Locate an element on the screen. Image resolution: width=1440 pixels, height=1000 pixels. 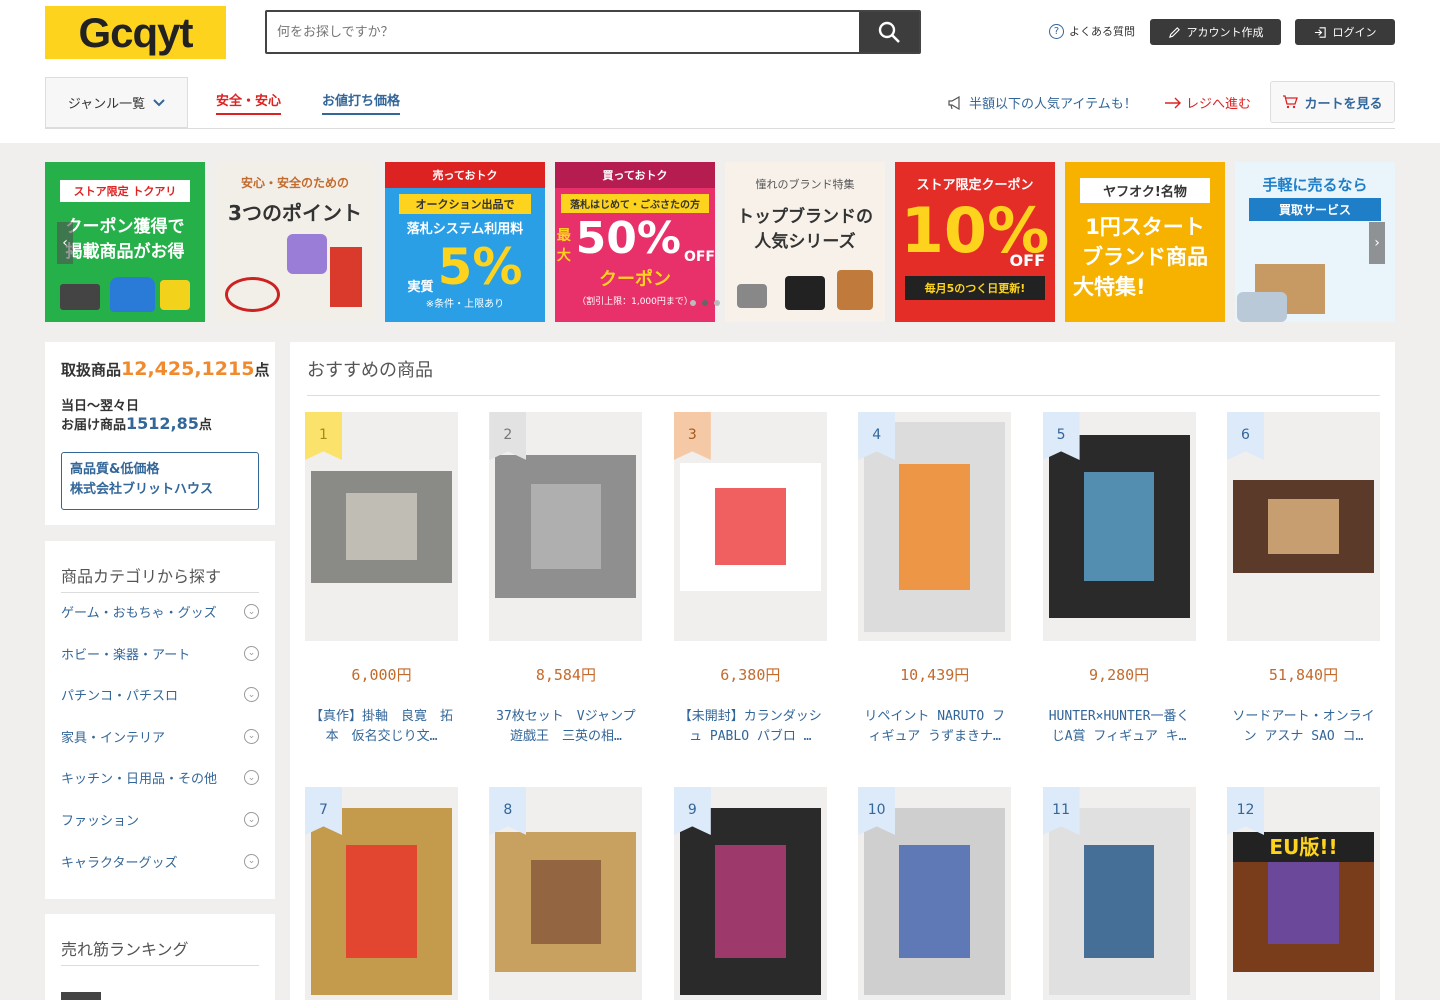
pencil-icon is located at coordinates (1174, 32).